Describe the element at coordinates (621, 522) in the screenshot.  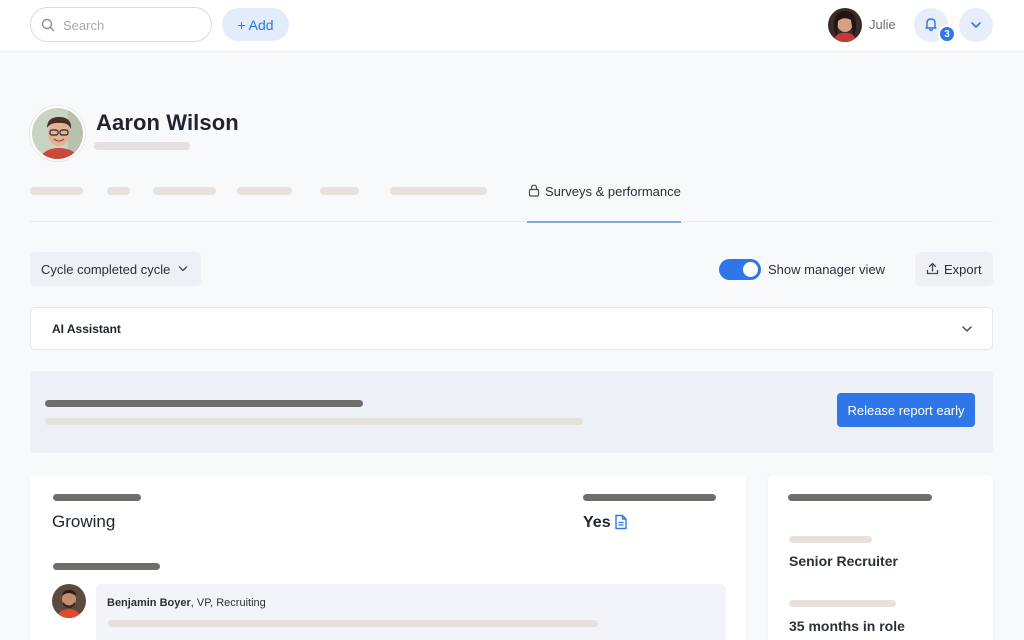
I see `document-icon` at that location.